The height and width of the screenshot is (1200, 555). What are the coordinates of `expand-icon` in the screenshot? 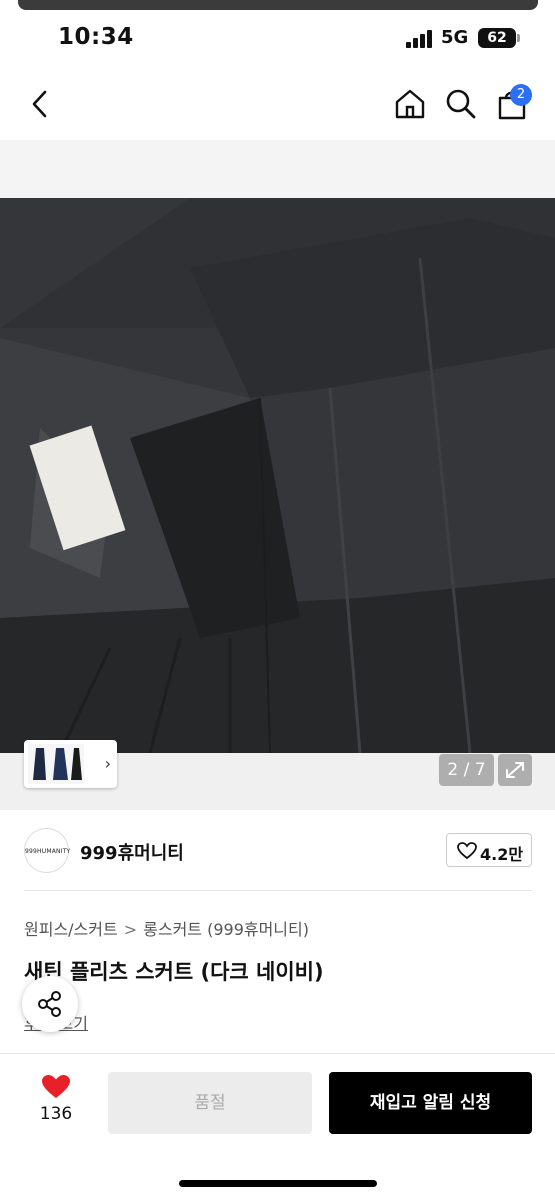 It's located at (515, 770).